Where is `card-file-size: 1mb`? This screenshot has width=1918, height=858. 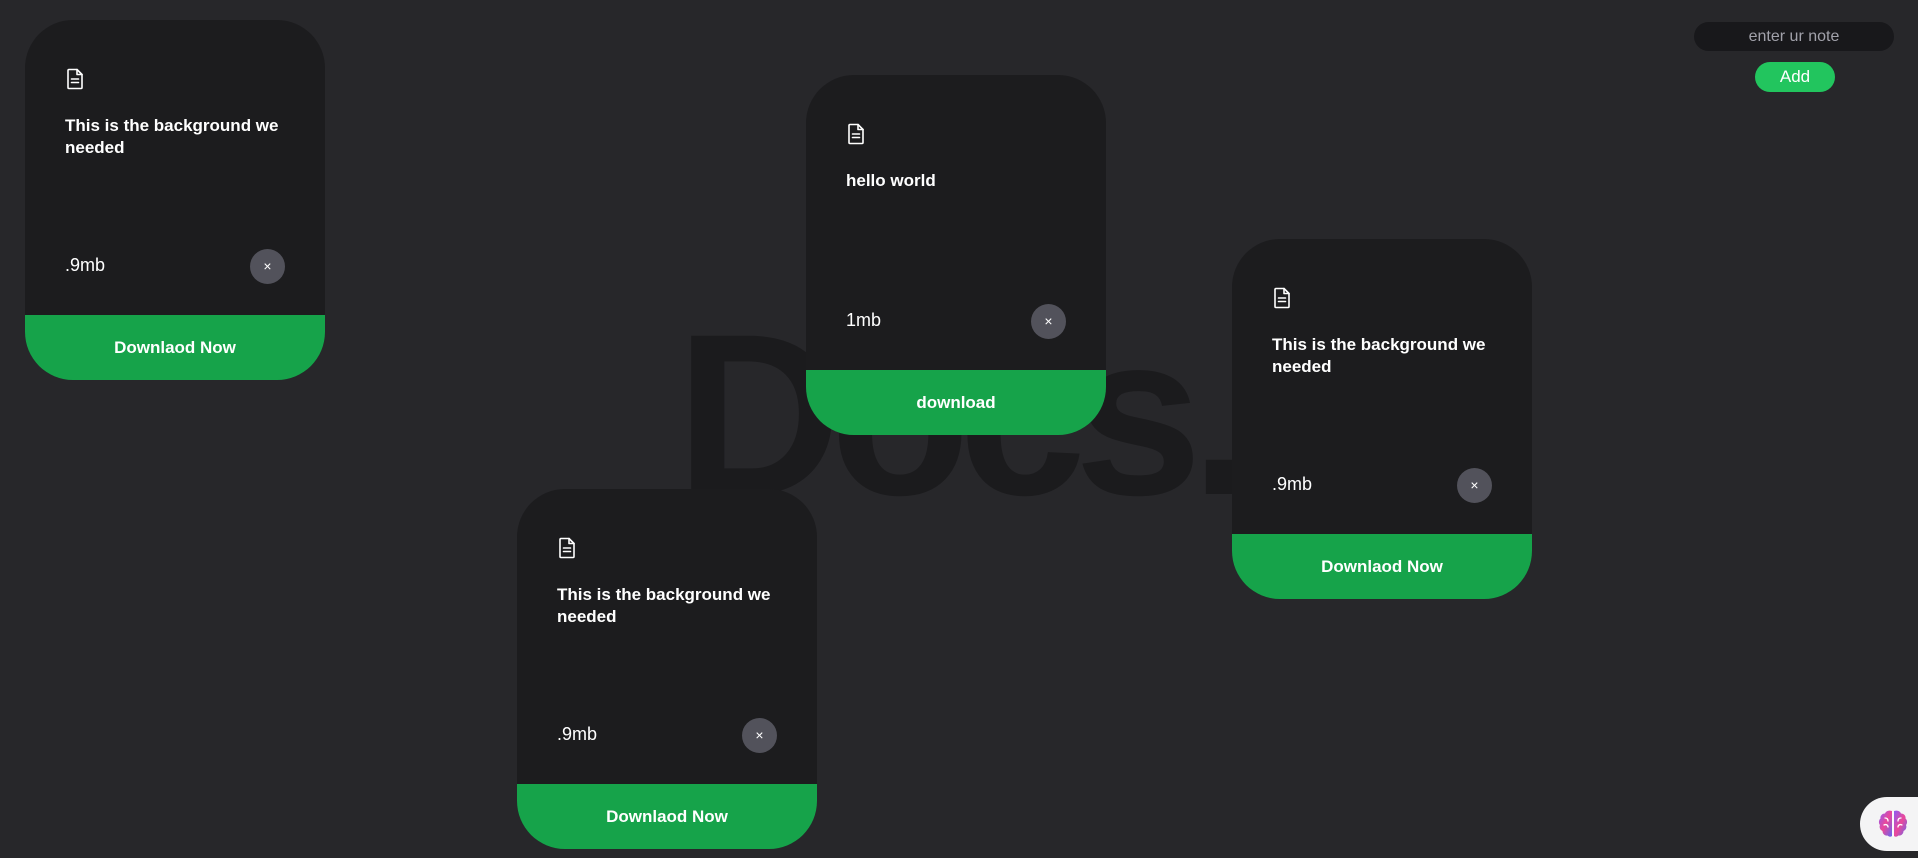
card-file-size: 1mb is located at coordinates (864, 320).